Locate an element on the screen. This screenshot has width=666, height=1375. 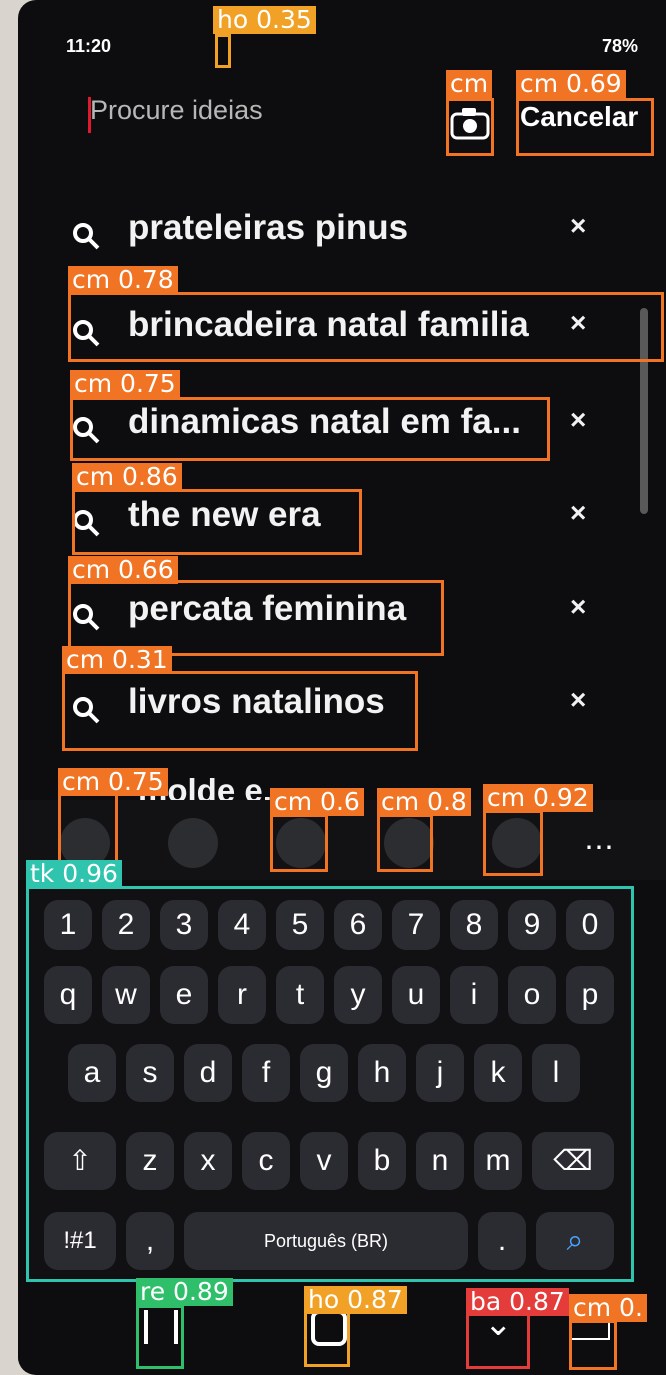
annotation-tag: cm 0.92 is located at coordinates (538, 798).